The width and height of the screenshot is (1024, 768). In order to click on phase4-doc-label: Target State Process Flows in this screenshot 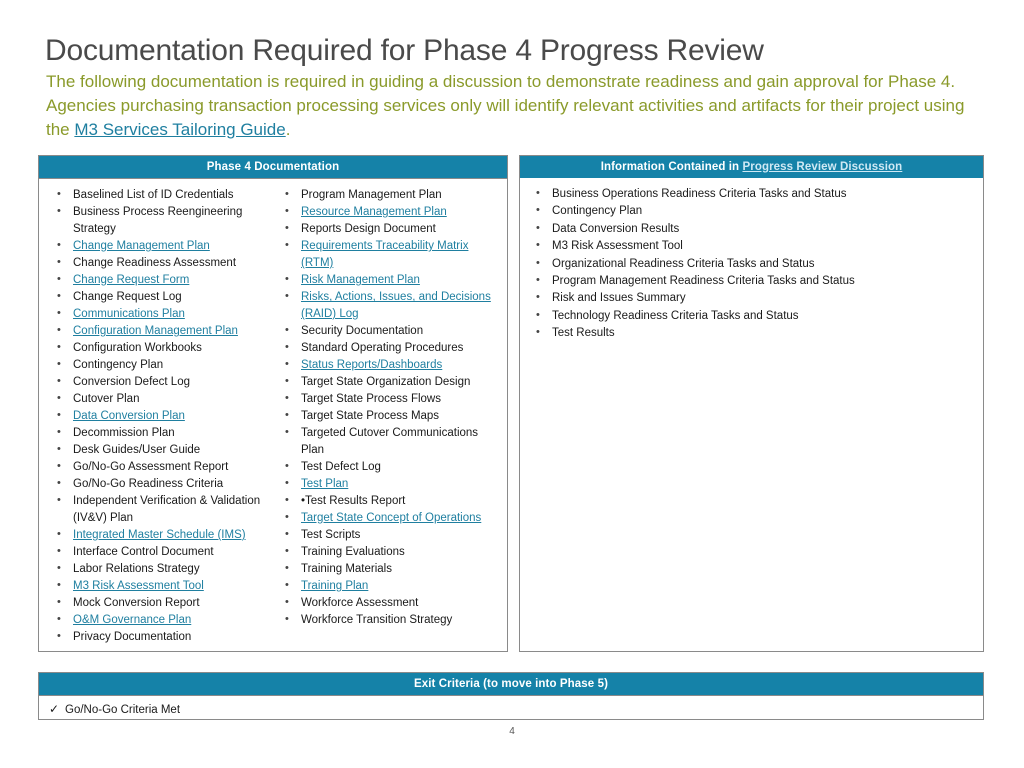, I will do `click(371, 399)`.